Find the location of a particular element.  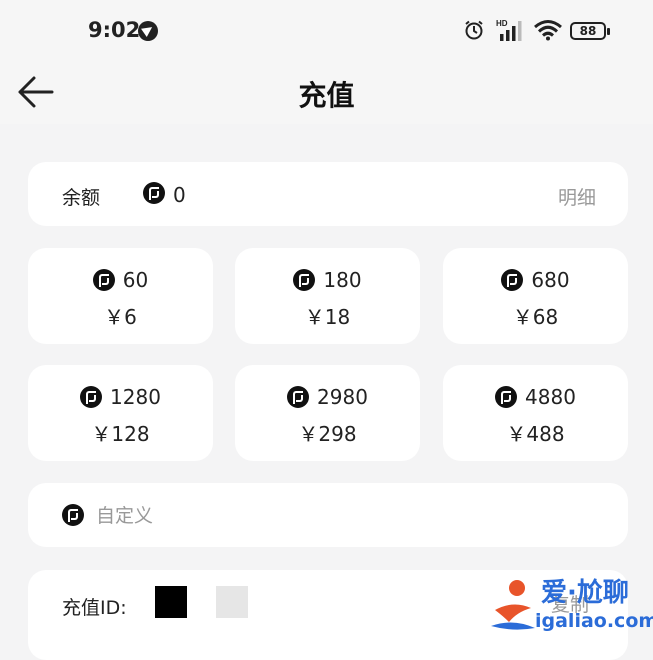

navigation-icon is located at coordinates (148, 31).